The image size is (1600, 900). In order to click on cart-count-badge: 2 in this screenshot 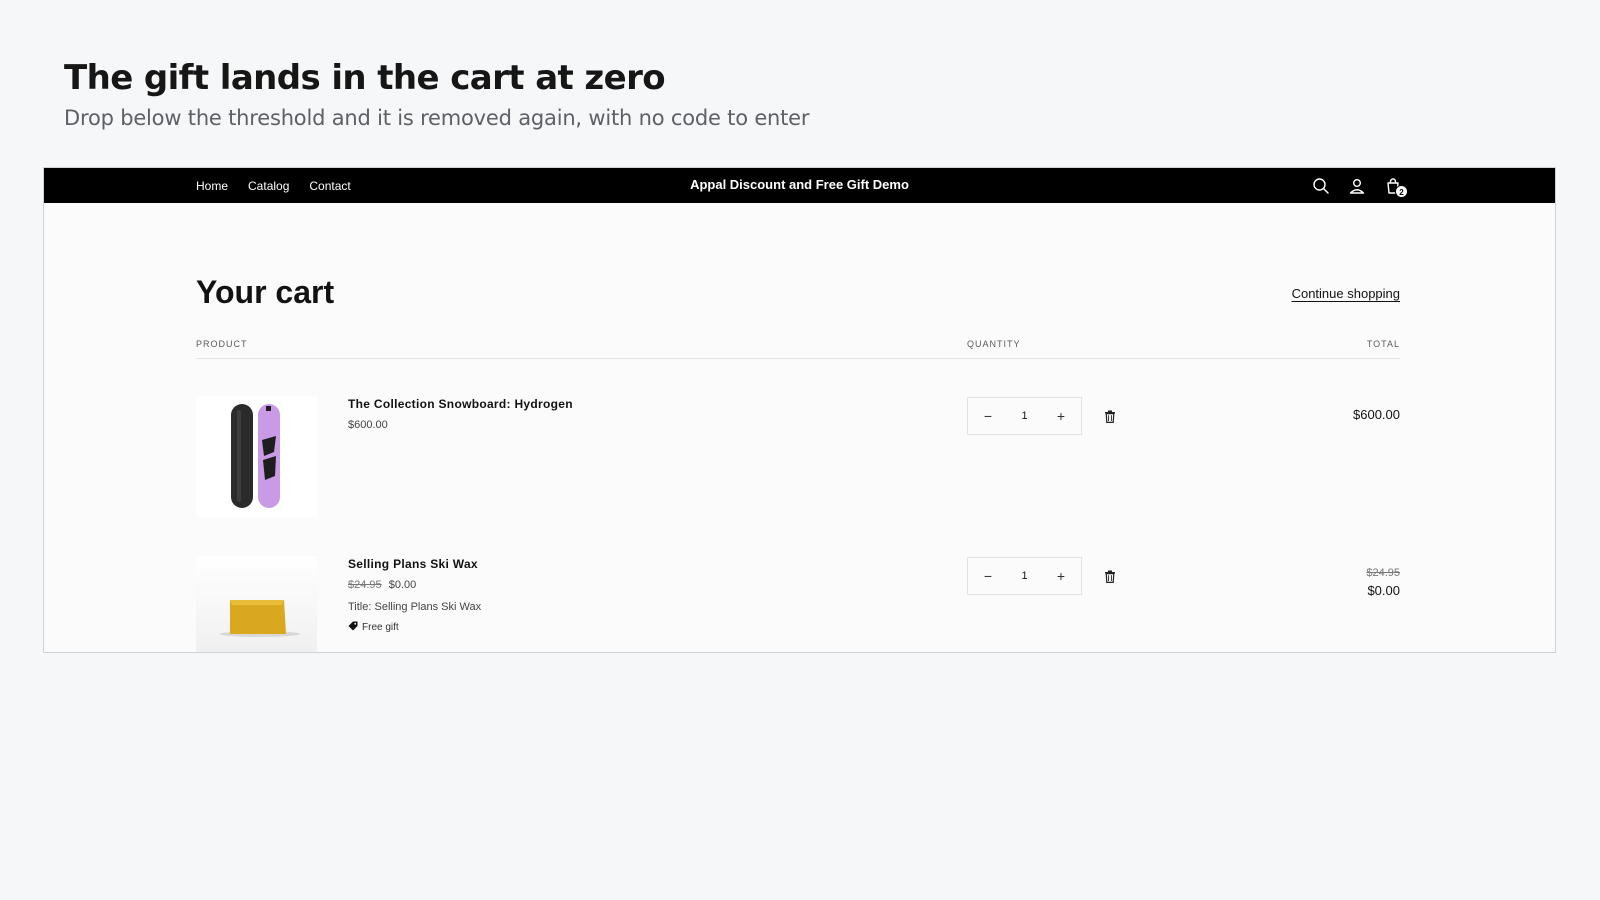, I will do `click(1401, 191)`.